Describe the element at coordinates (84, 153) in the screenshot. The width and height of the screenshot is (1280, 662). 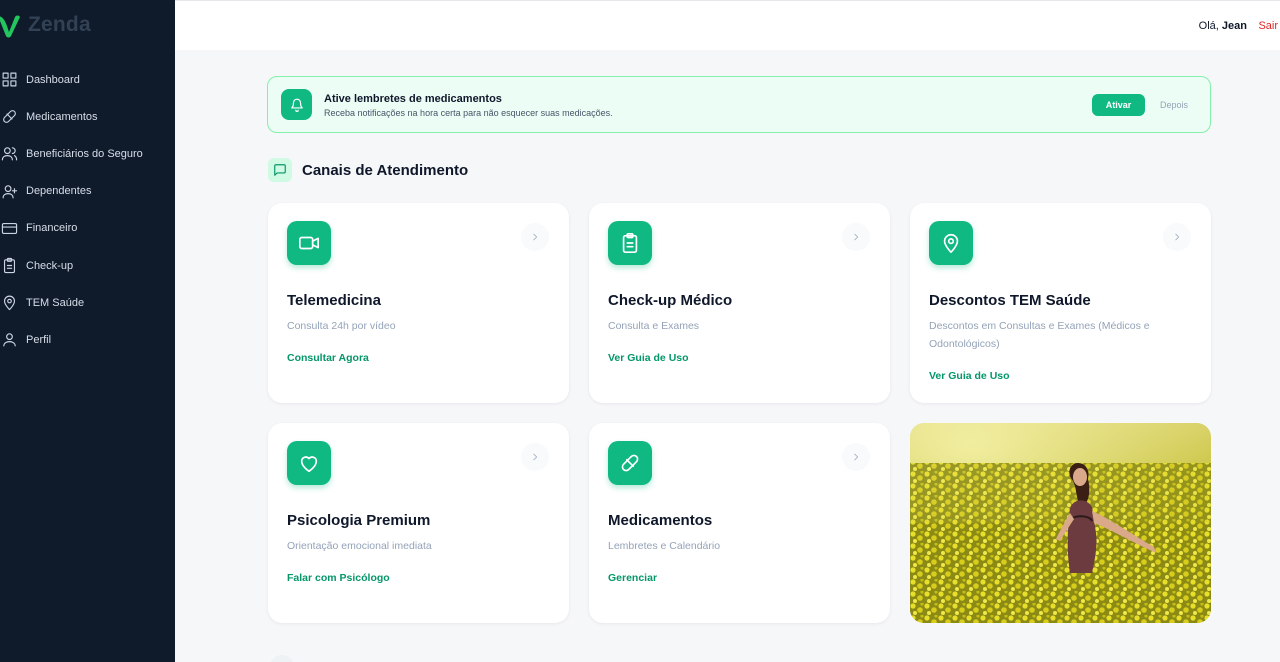
I see `sidebar-item-label: Beneficiários do Seguro` at that location.